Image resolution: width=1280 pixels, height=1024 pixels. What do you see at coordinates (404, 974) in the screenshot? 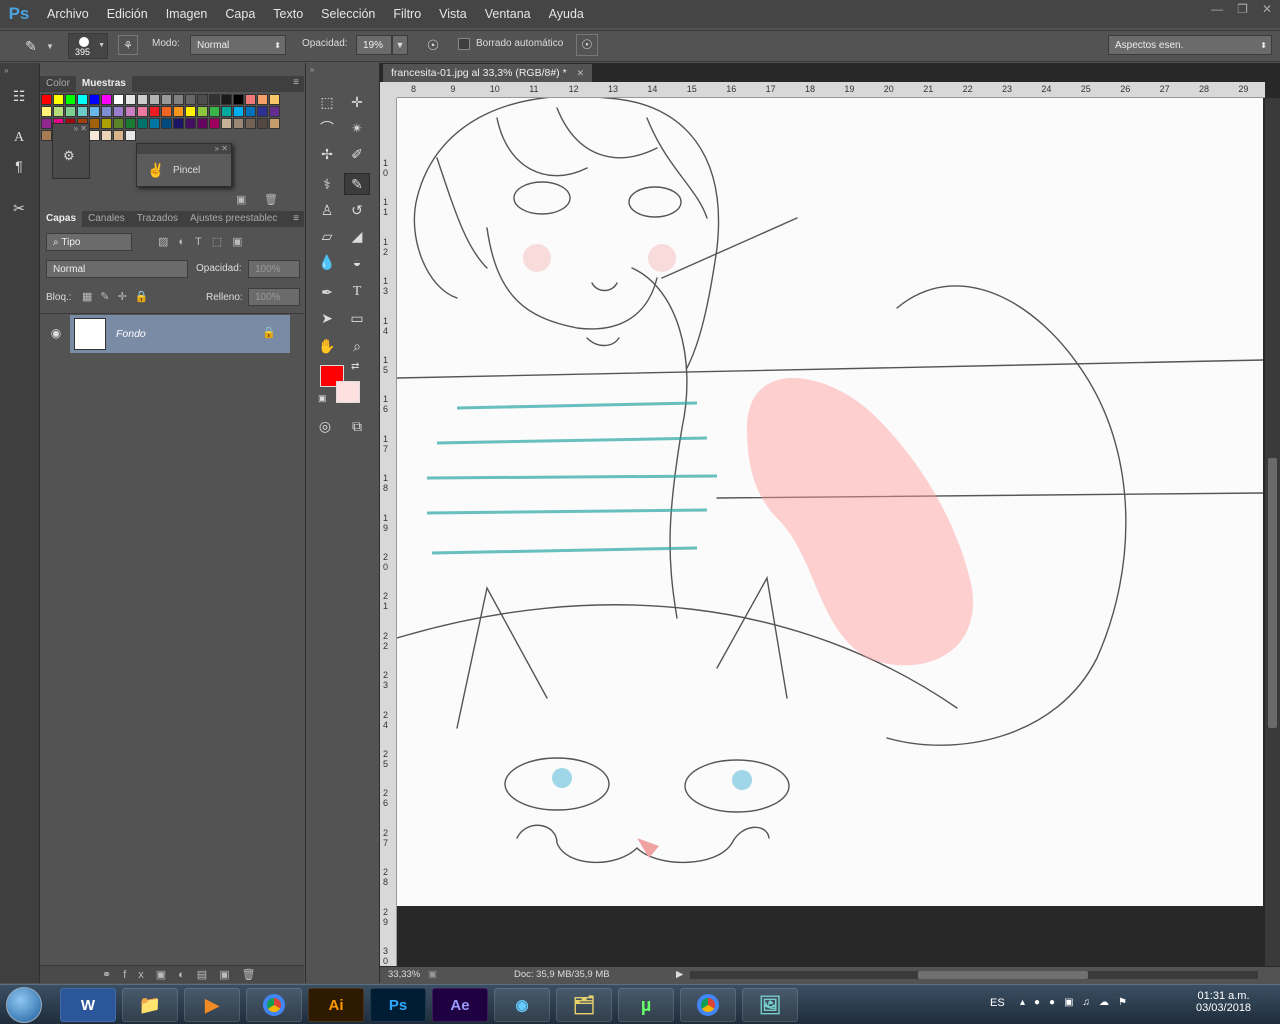
I see `zoom-level: 33,33%` at bounding box center [404, 974].